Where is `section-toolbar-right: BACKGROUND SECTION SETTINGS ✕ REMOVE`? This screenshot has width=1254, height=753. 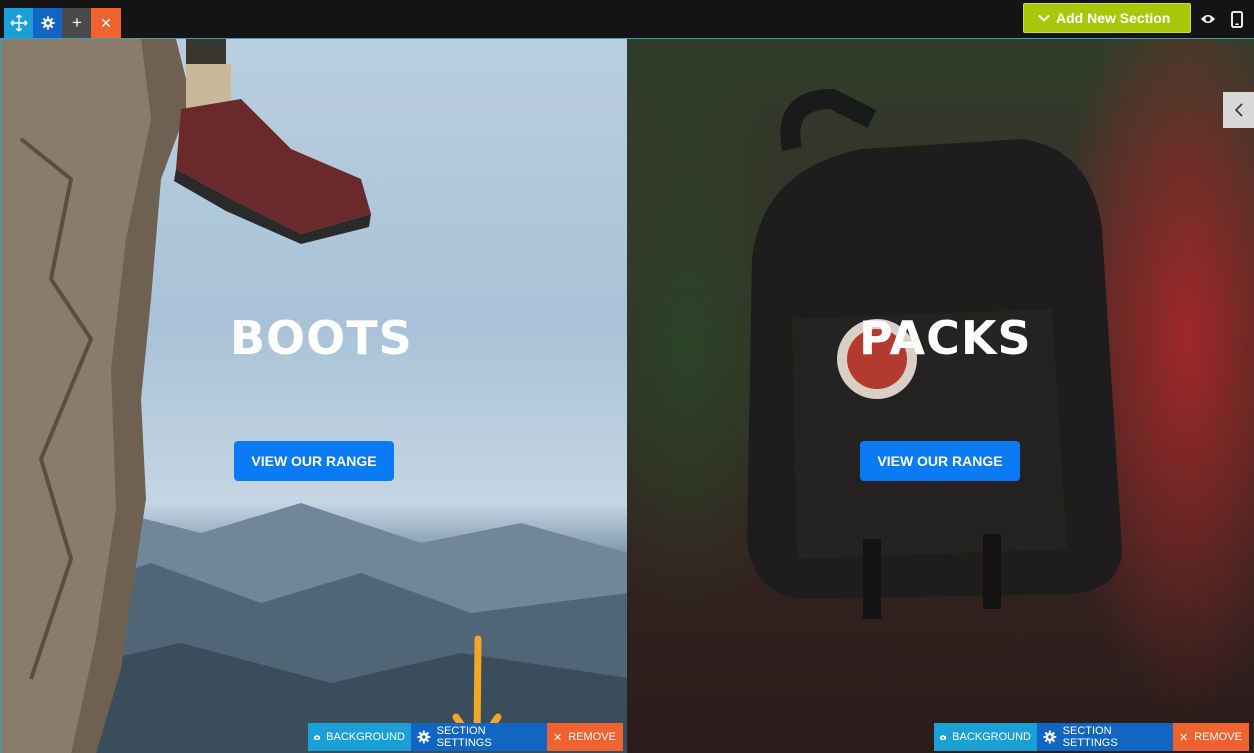 section-toolbar-right: BACKGROUND SECTION SETTINGS ✕ REMOVE is located at coordinates (1091, 737).